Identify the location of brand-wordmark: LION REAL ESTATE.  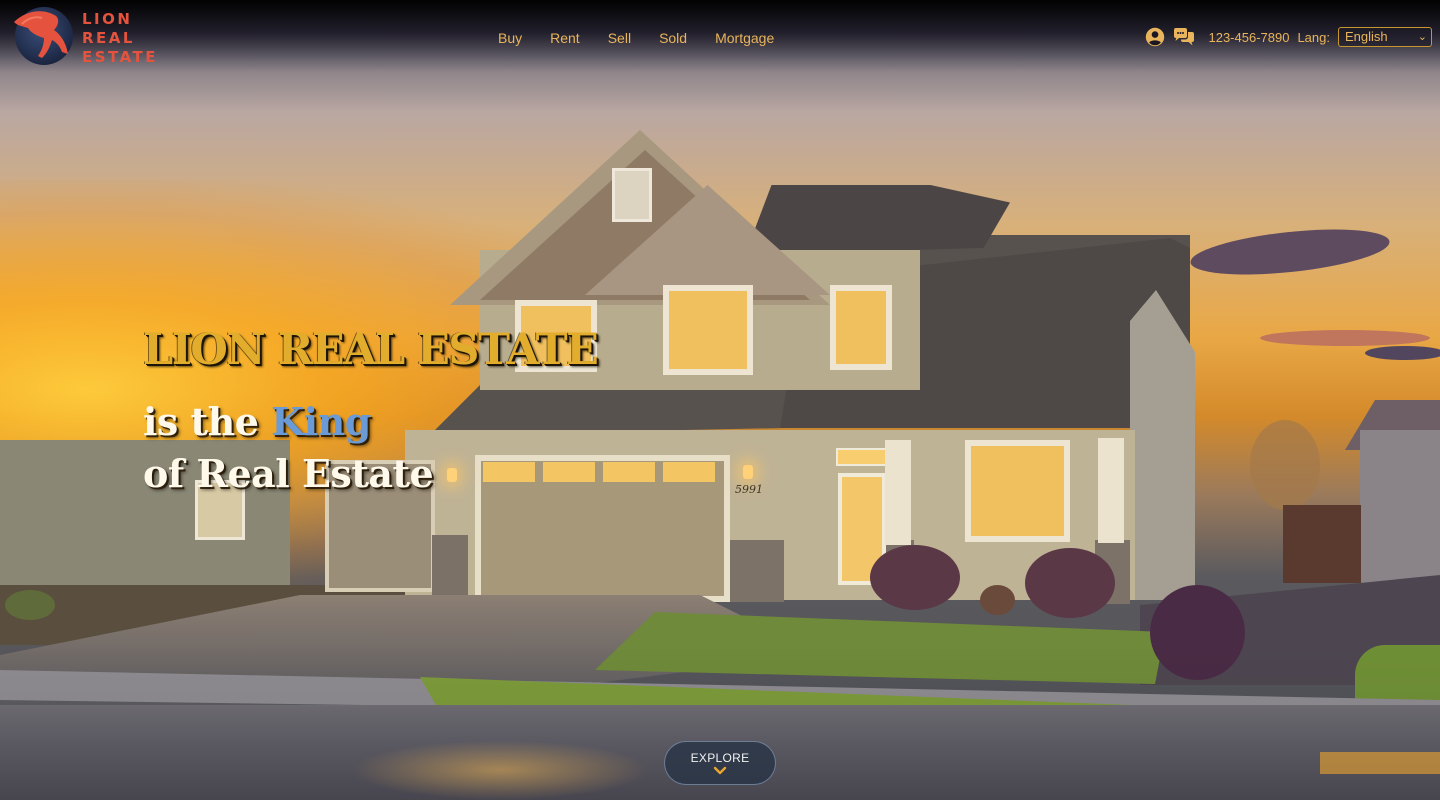
(120, 38).